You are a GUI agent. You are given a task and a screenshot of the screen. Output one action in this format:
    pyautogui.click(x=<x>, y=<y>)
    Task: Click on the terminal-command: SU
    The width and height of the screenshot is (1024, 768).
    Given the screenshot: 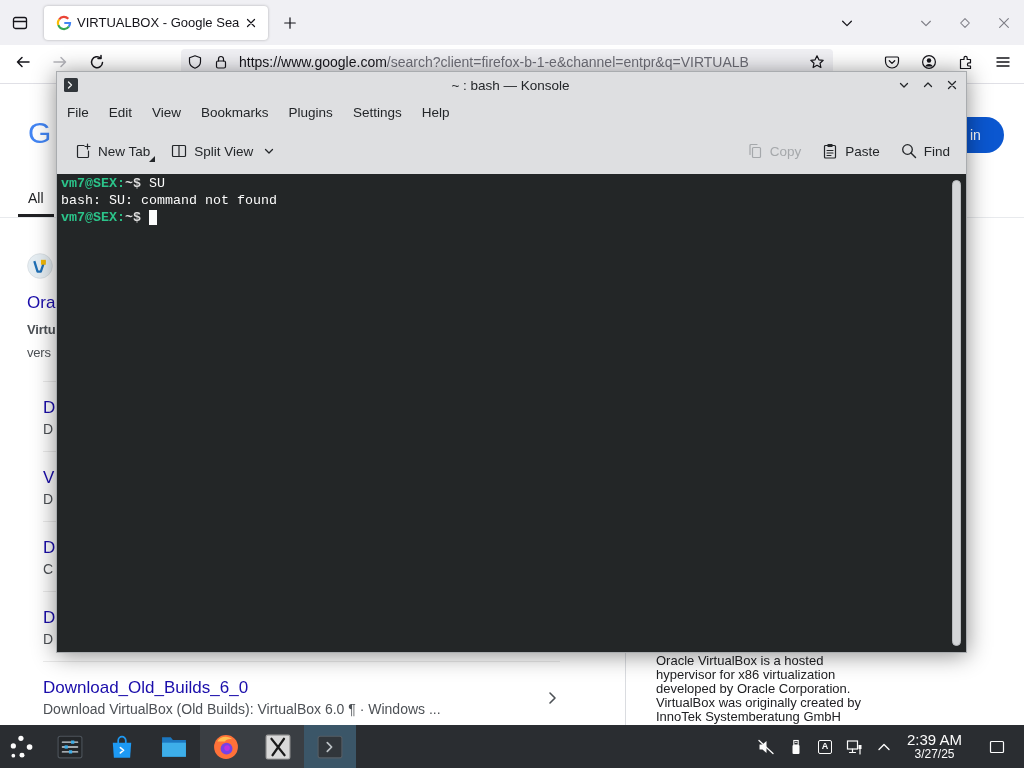 What is the action you would take?
    pyautogui.click(x=157, y=183)
    